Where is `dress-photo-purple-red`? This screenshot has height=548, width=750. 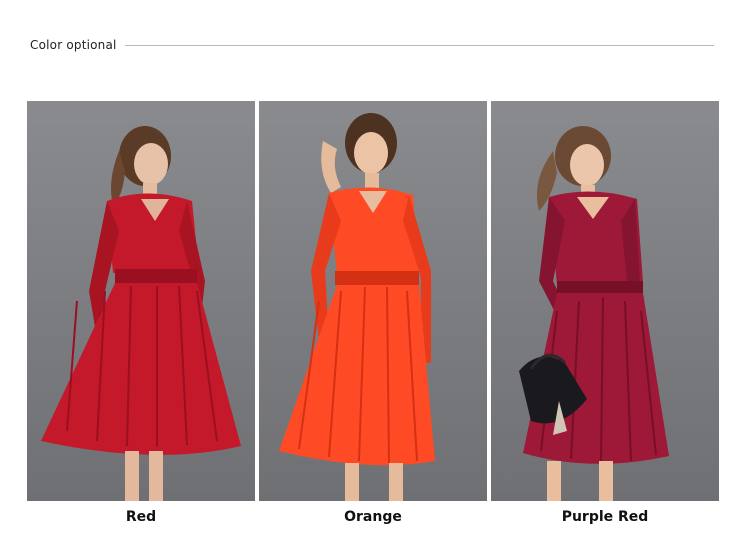 dress-photo-purple-red is located at coordinates (594, 313).